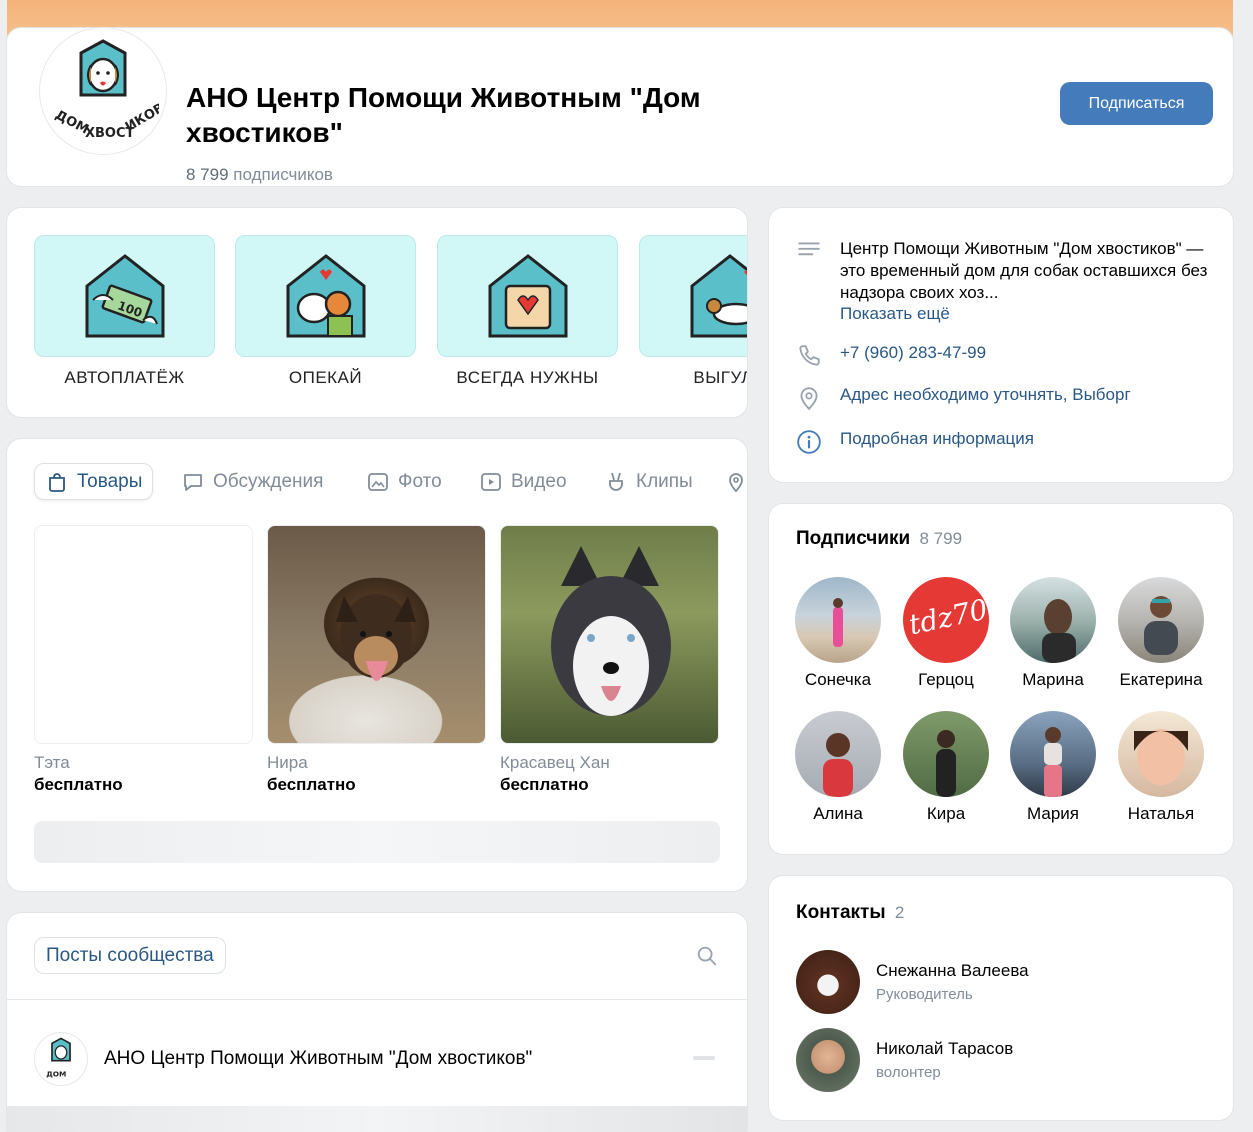  I want to click on tab-discussions: Обсуждения, so click(252, 481).